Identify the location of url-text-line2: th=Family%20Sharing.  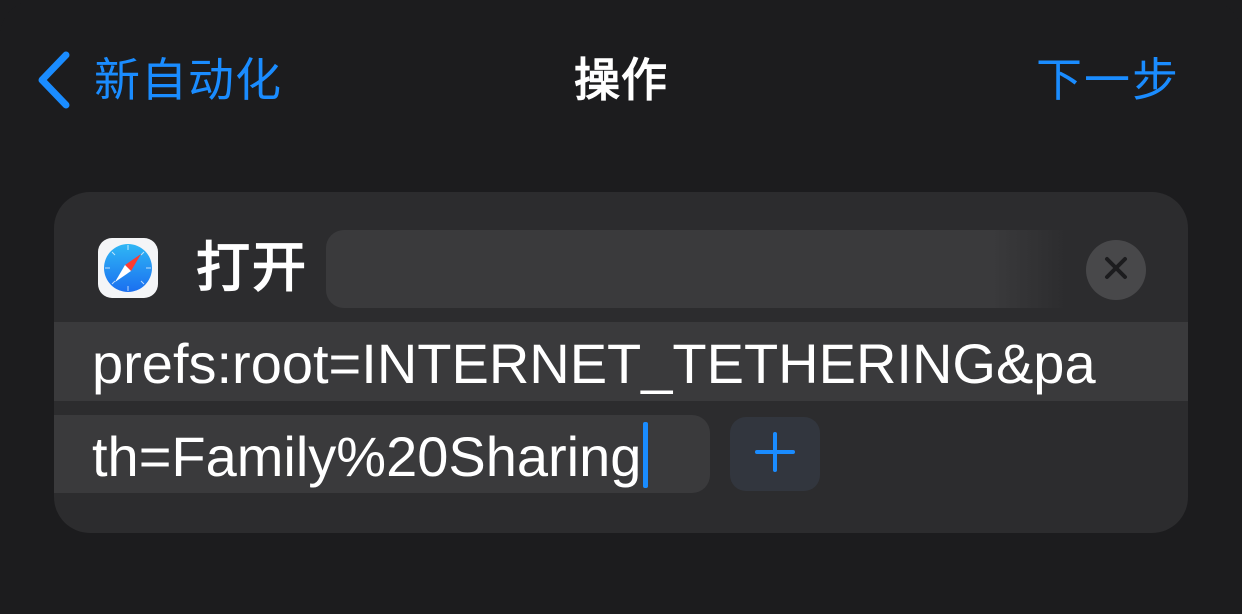
(627, 462).